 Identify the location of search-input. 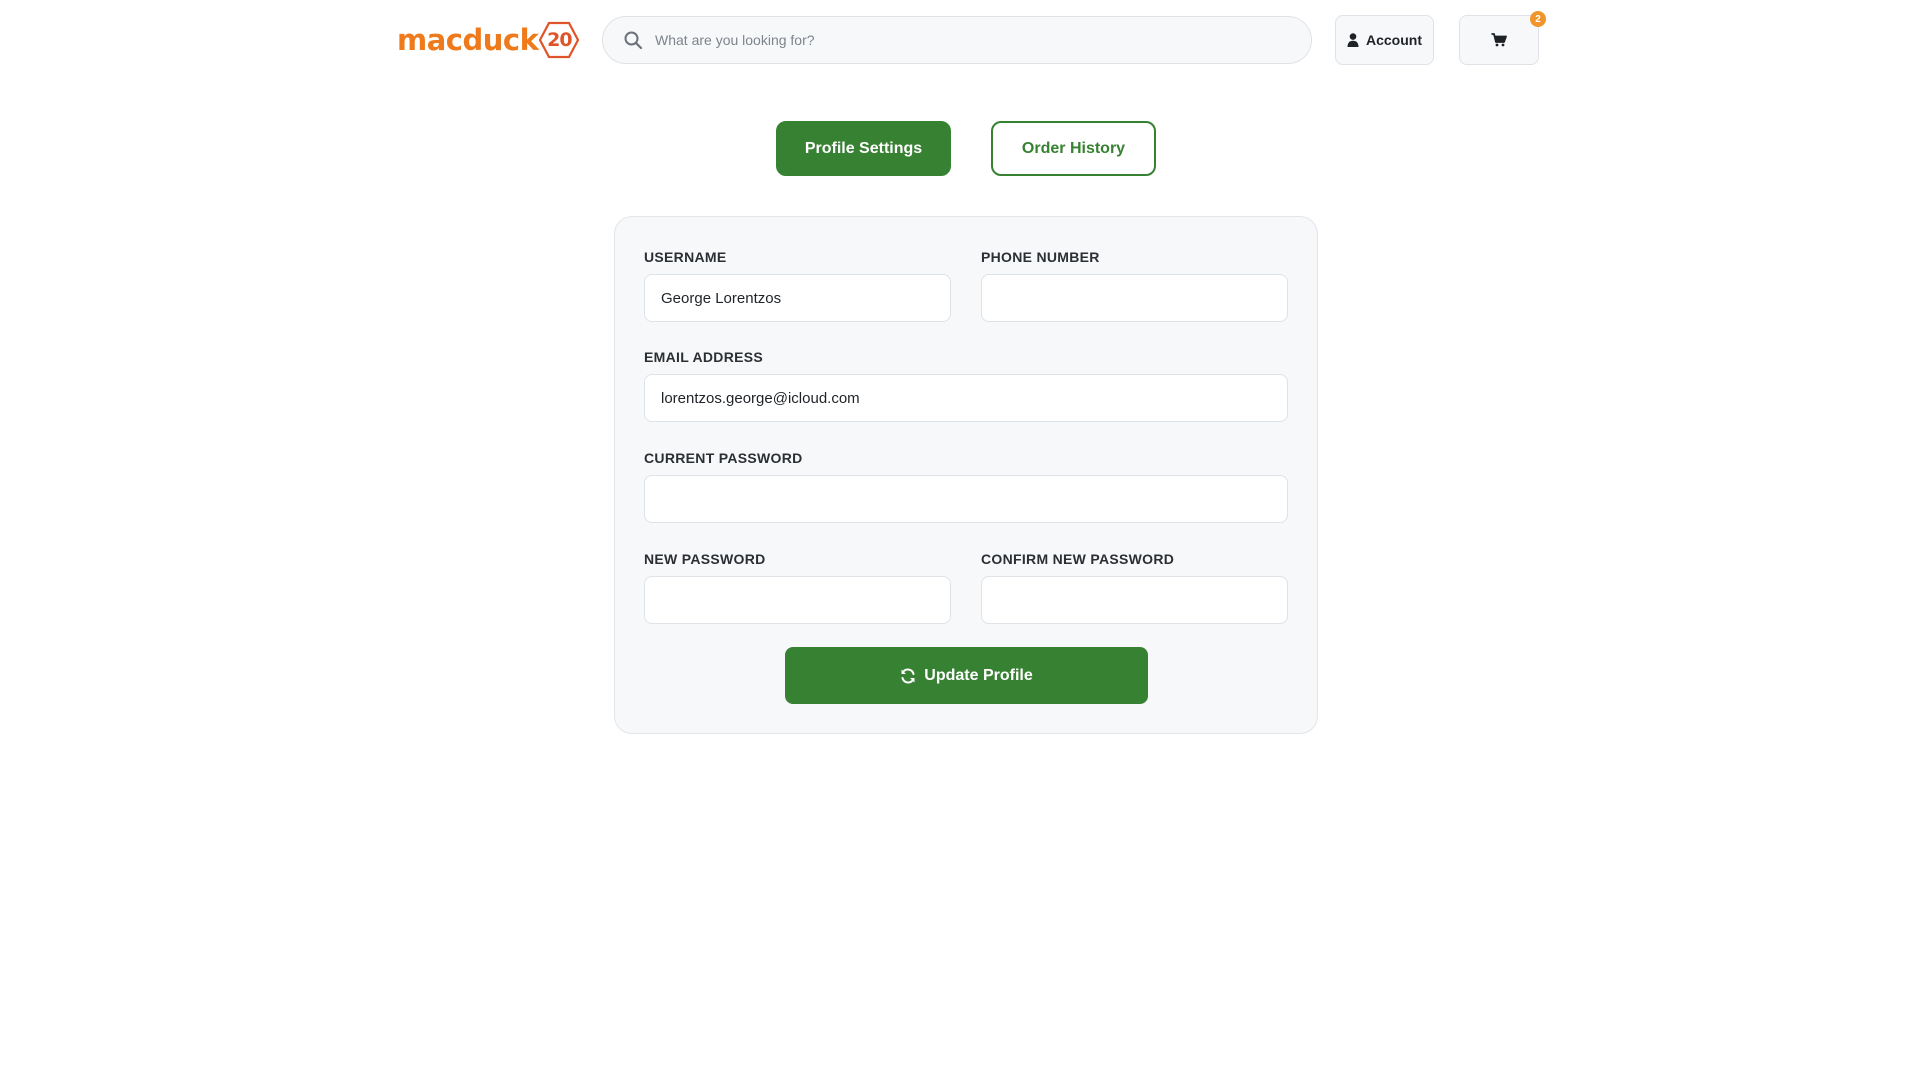
(975, 40).